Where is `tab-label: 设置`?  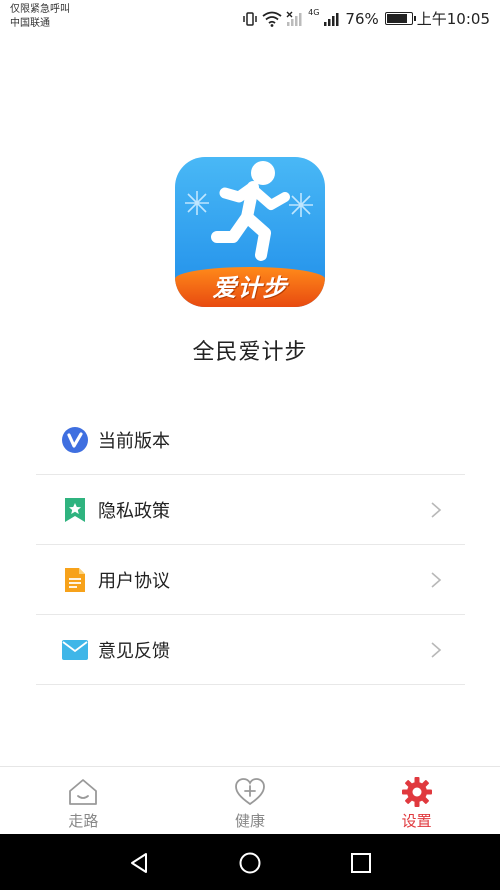
tab-label: 设置 is located at coordinates (416, 821).